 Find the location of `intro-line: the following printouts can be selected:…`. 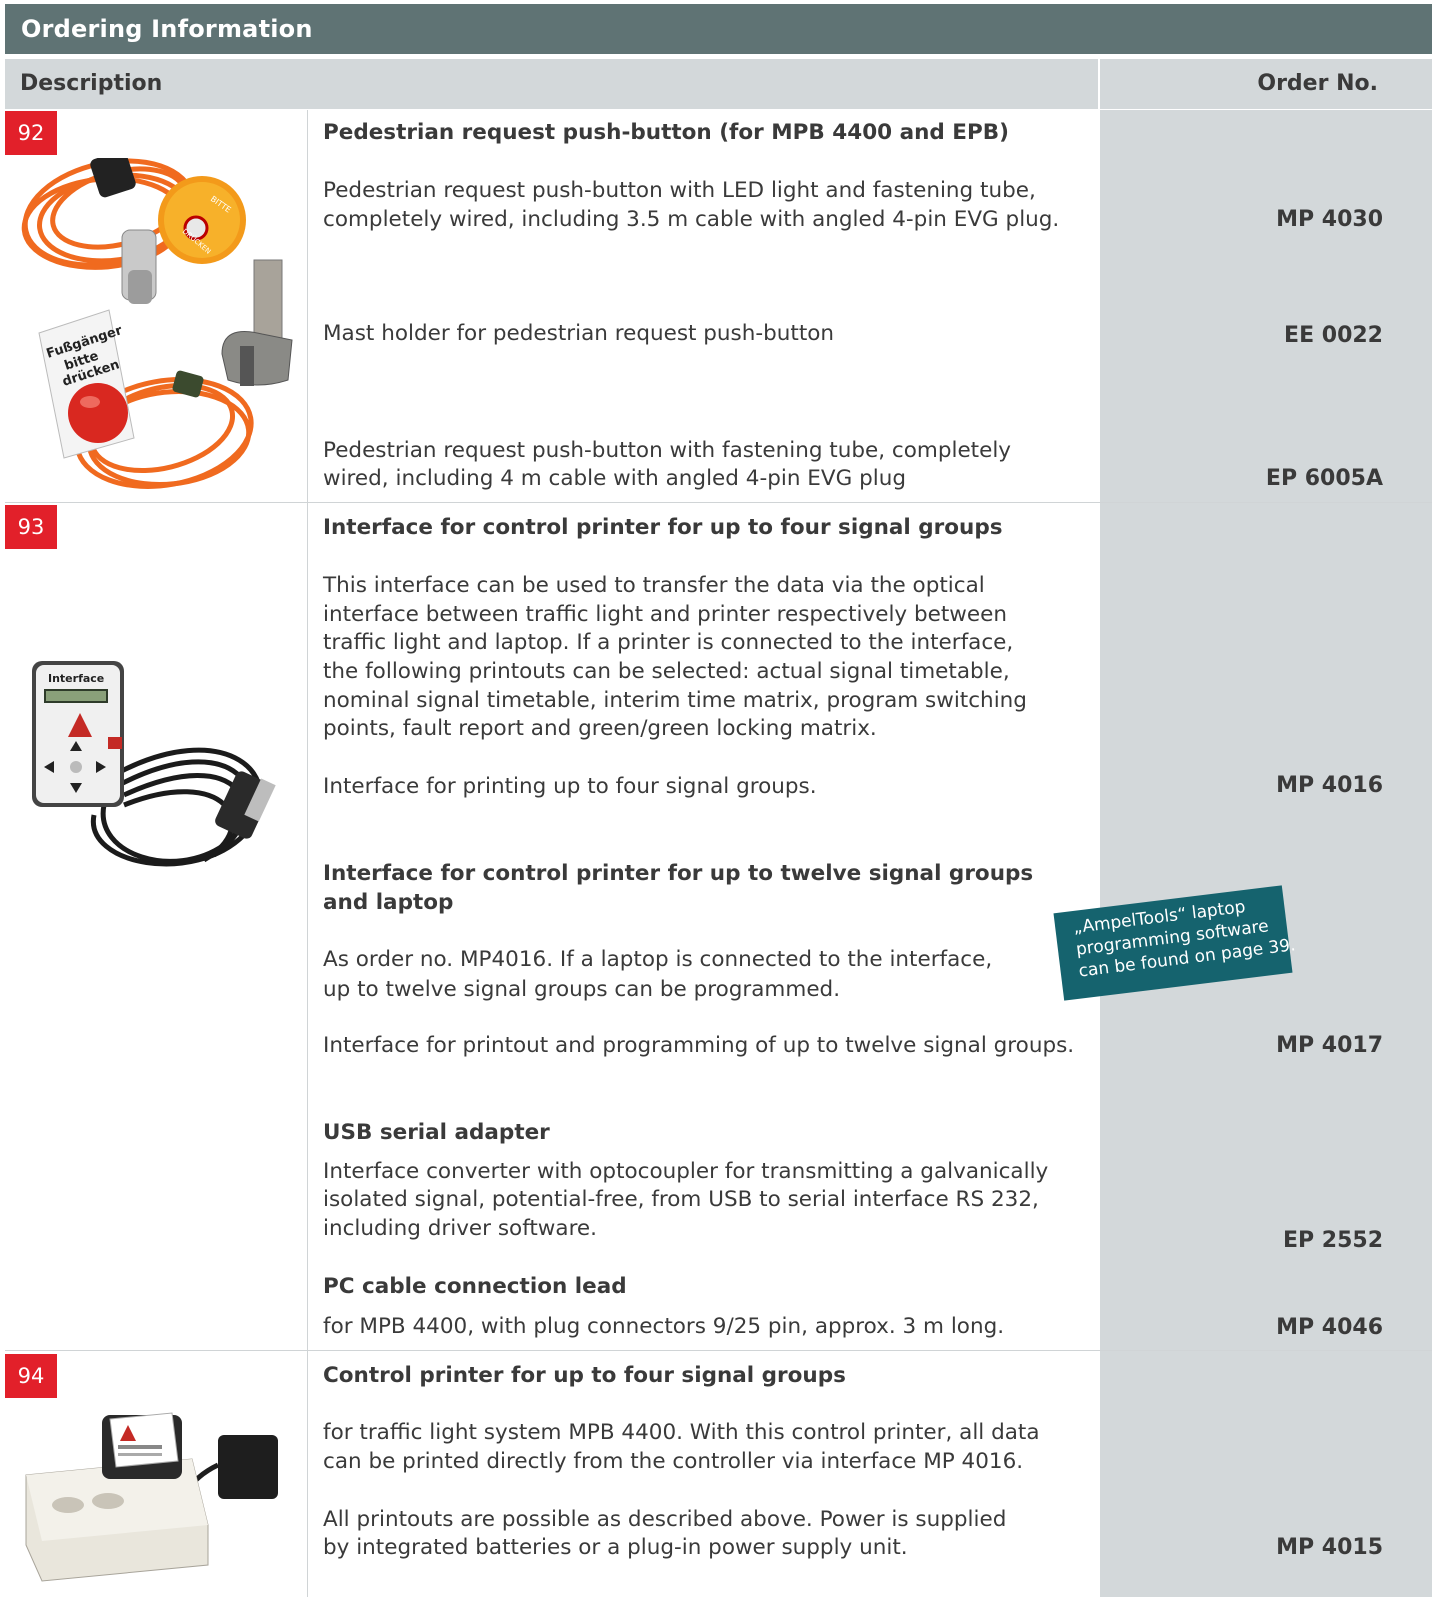

intro-line: the following printouts can be selected:… is located at coordinates (666, 671).